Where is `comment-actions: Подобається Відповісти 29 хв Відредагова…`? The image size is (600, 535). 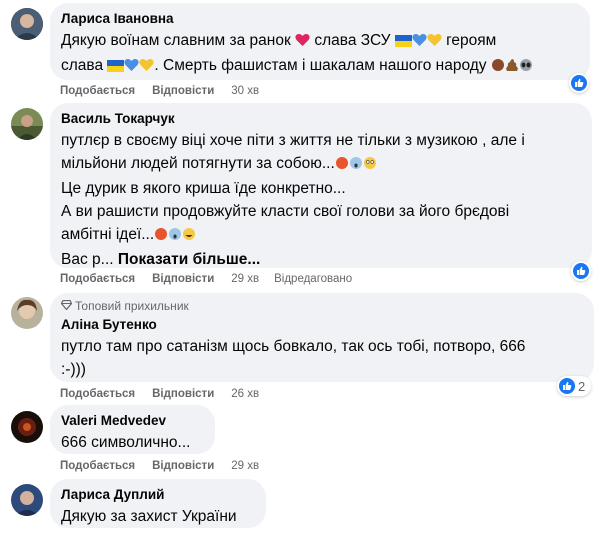 comment-actions: Подобається Відповісти 29 хв Відредагова… is located at coordinates (206, 279).